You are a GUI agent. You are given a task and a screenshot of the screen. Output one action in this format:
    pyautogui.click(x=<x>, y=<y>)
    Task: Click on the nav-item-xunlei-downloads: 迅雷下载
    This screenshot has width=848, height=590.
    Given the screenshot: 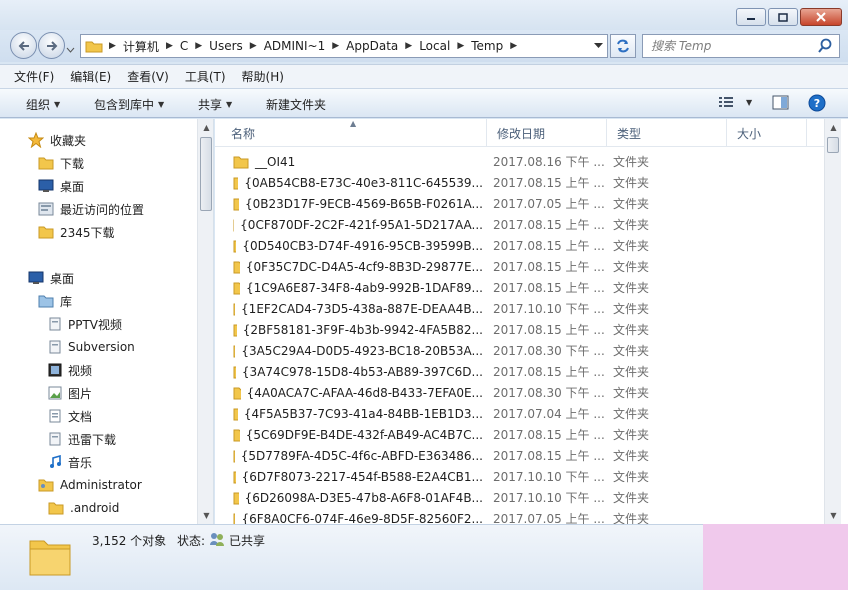 What is the action you would take?
    pyautogui.click(x=82, y=439)
    